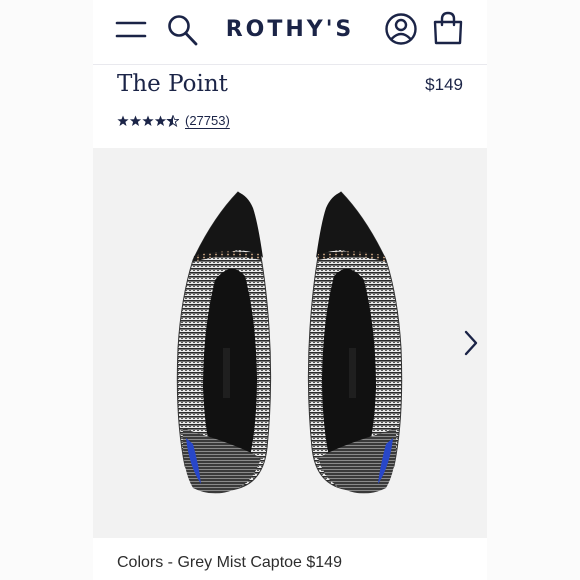 This screenshot has height=580, width=580. What do you see at coordinates (207, 120) in the screenshot?
I see `review-count-link: (27753)` at bounding box center [207, 120].